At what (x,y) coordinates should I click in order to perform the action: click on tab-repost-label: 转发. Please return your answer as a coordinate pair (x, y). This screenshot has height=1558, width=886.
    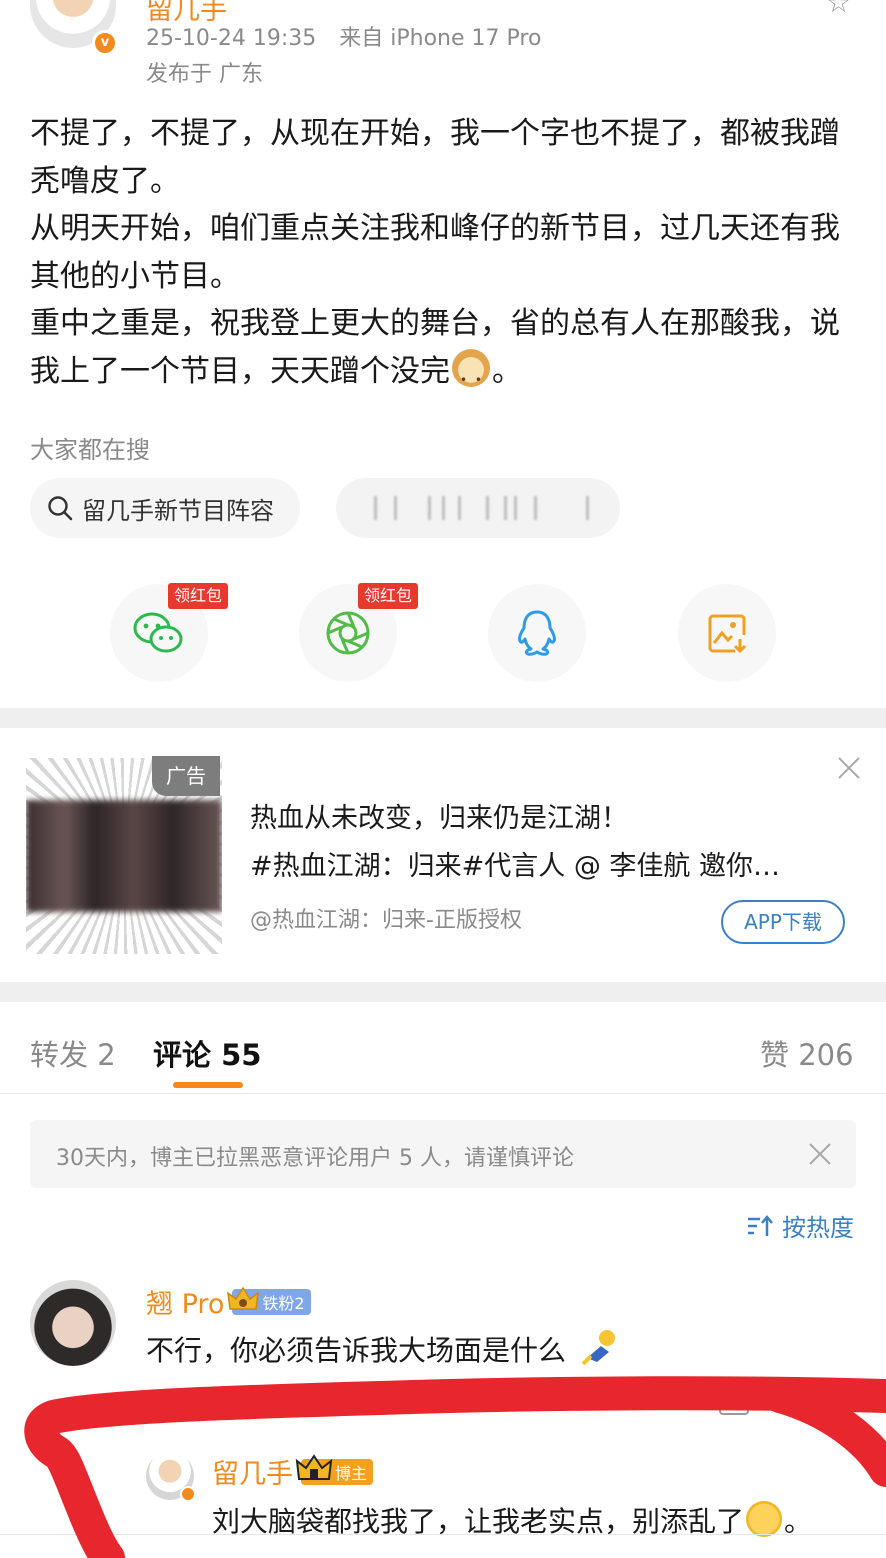
    Looking at the image, I should click on (59, 1055).